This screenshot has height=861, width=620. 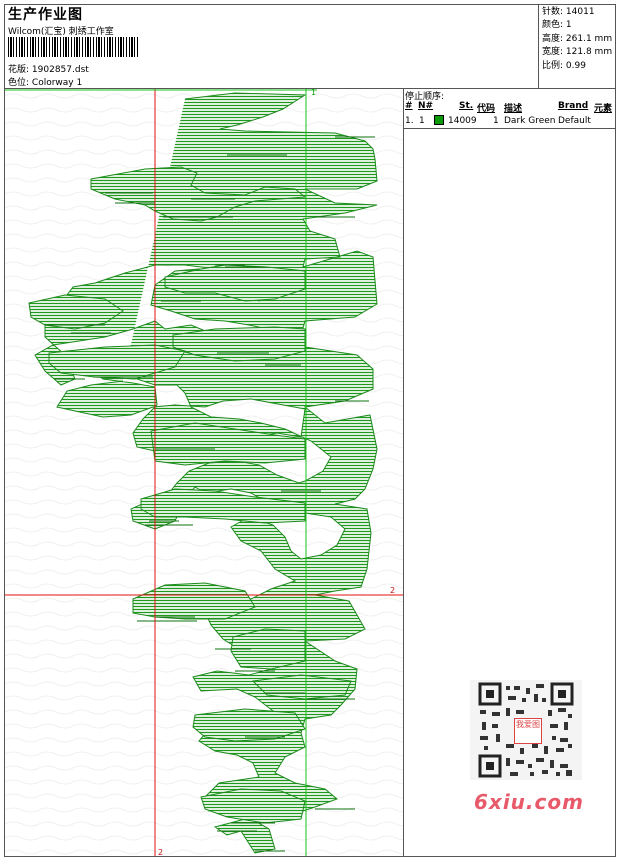 What do you see at coordinates (513, 109) in the screenshot?
I see `col-header-description: 描述` at bounding box center [513, 109].